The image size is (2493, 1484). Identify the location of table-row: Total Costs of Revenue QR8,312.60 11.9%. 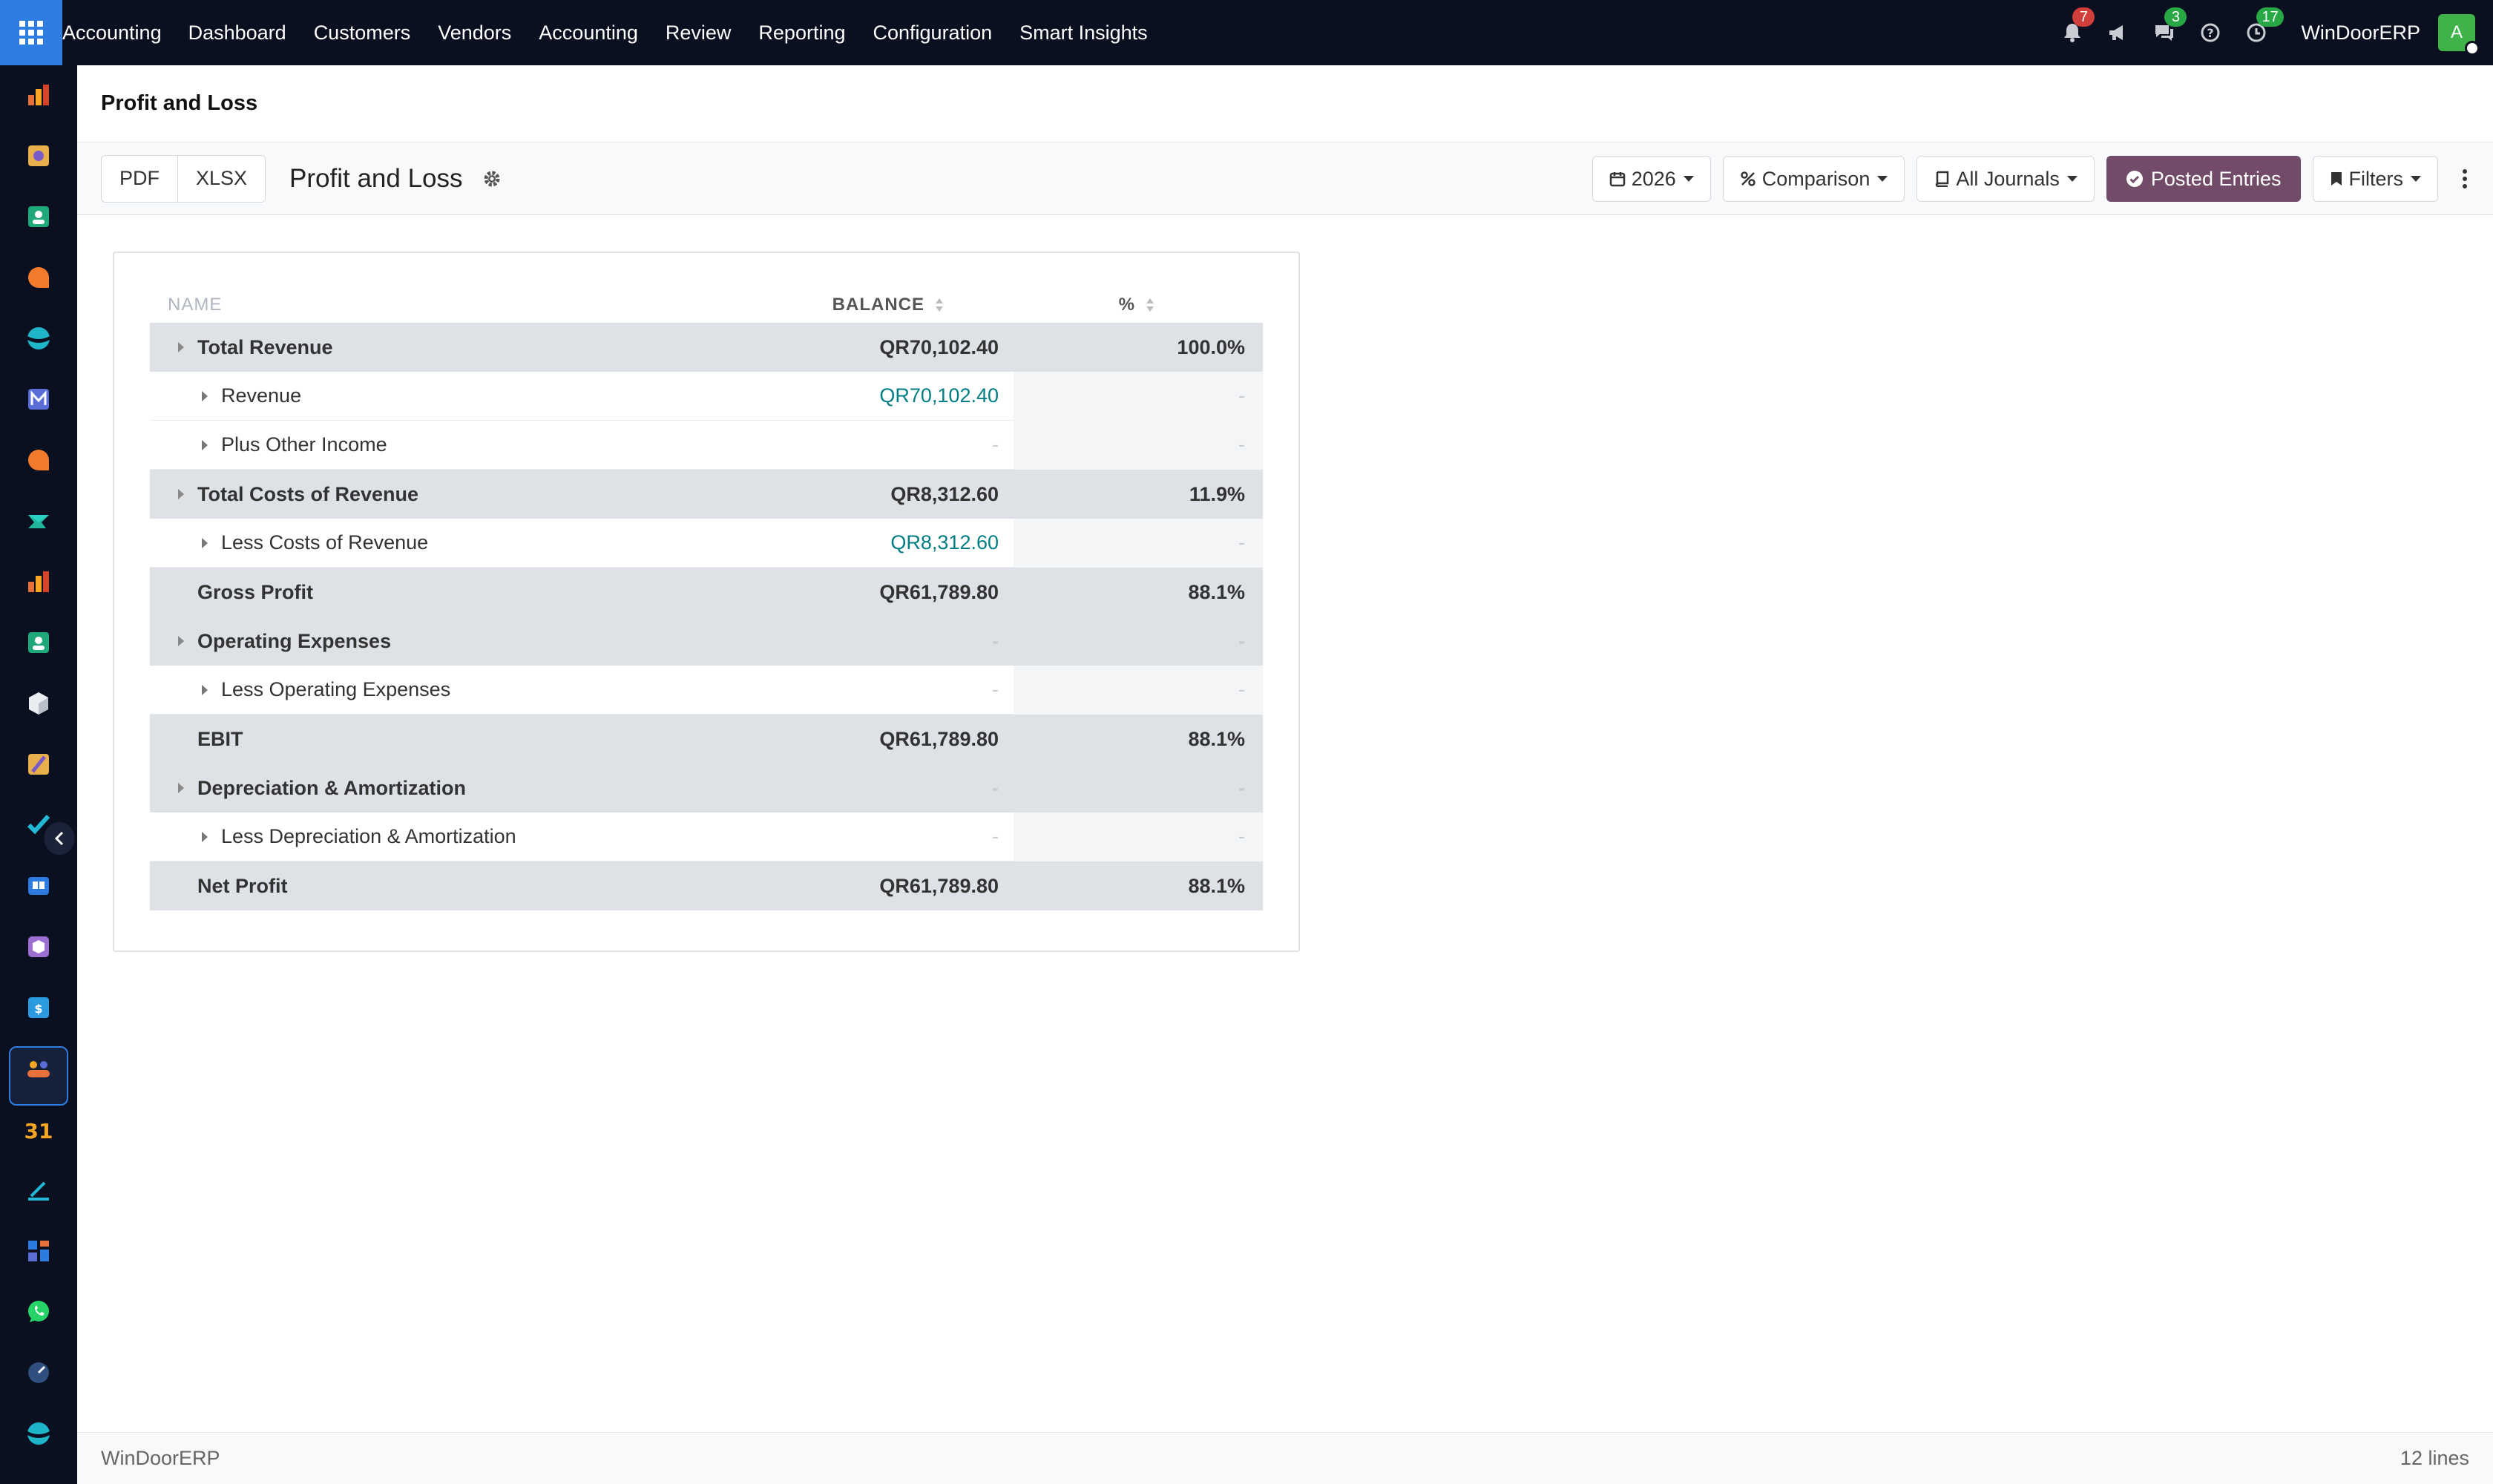
(706, 494).